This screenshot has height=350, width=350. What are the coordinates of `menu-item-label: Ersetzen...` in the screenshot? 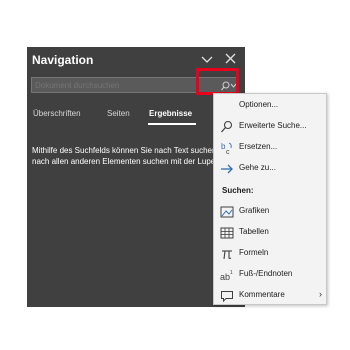 It's located at (258, 146).